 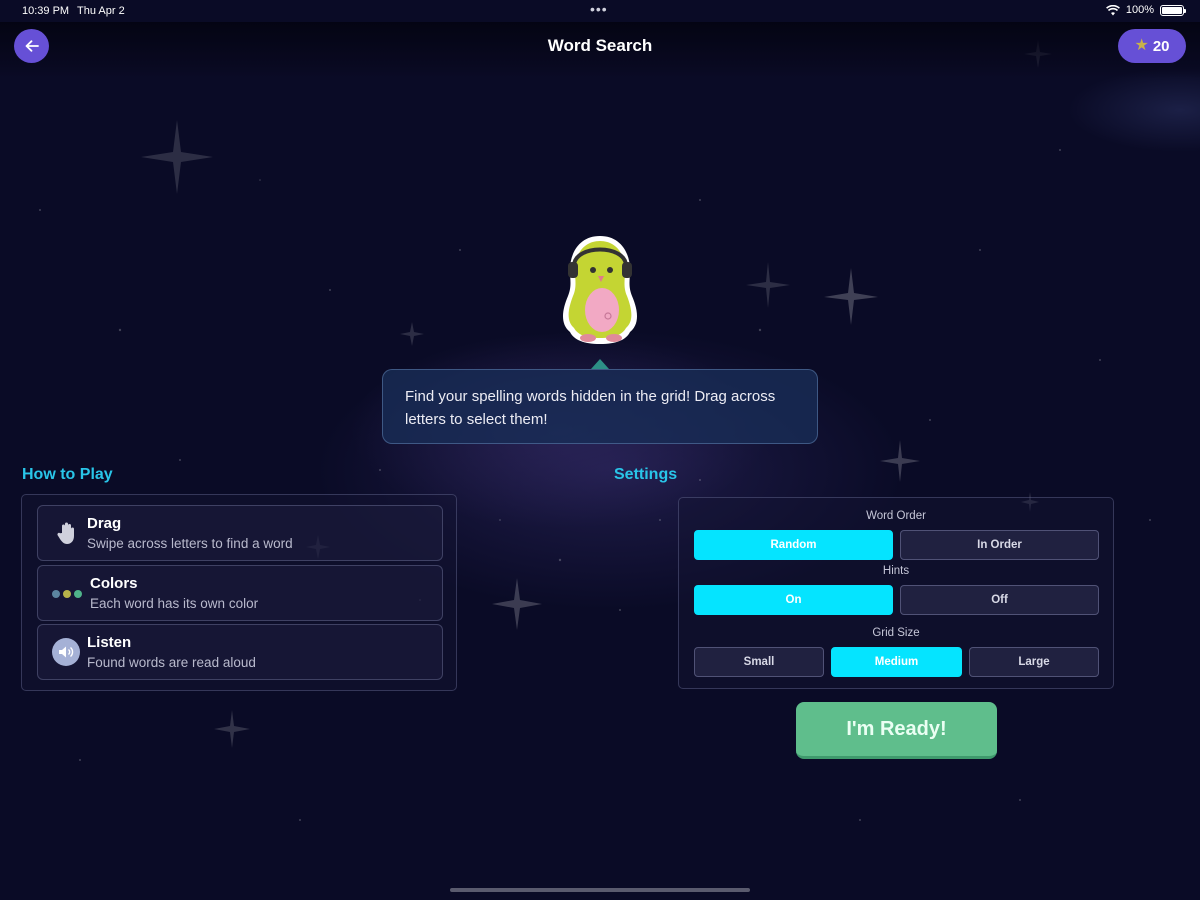 I want to click on ready-button: I'm Ready!, so click(x=896, y=730).